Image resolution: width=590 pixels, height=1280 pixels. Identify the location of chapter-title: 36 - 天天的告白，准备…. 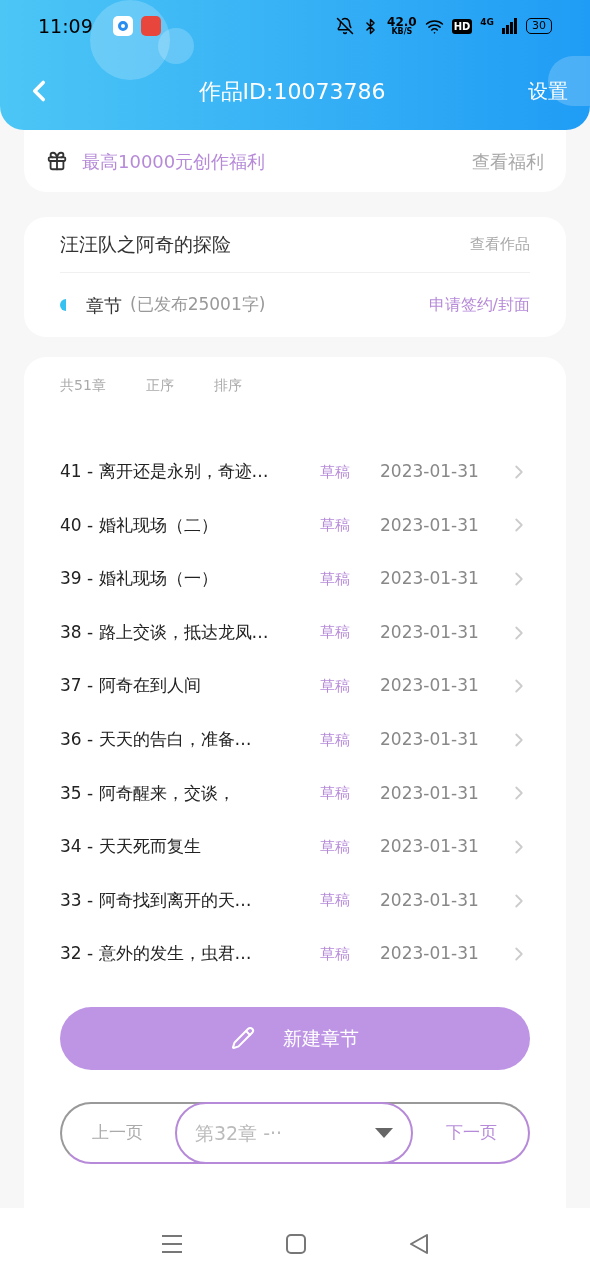
(156, 739).